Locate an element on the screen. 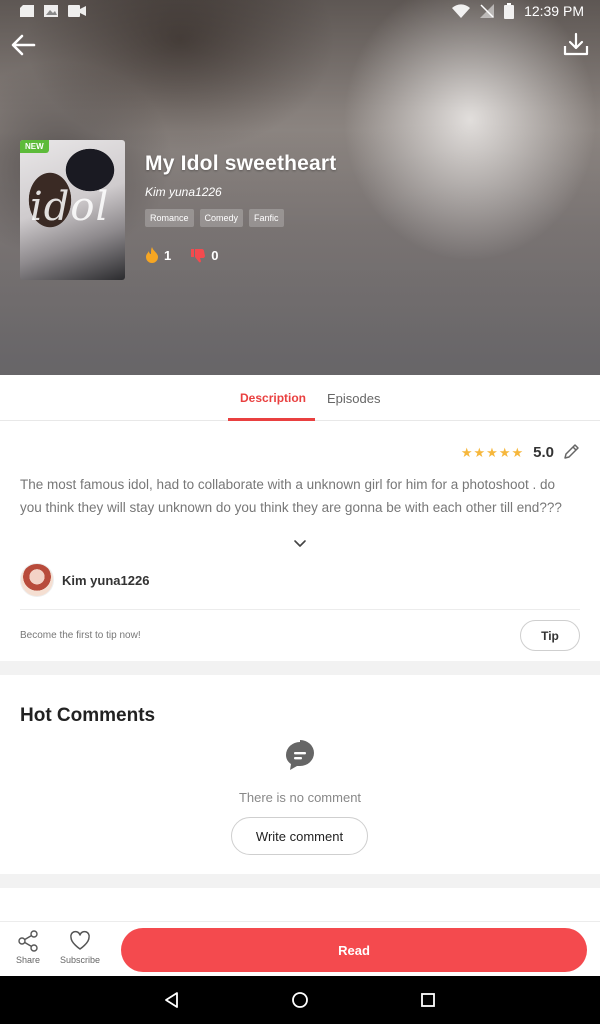 This screenshot has width=600, height=1024. rating-value: 5.0 is located at coordinates (543, 452).